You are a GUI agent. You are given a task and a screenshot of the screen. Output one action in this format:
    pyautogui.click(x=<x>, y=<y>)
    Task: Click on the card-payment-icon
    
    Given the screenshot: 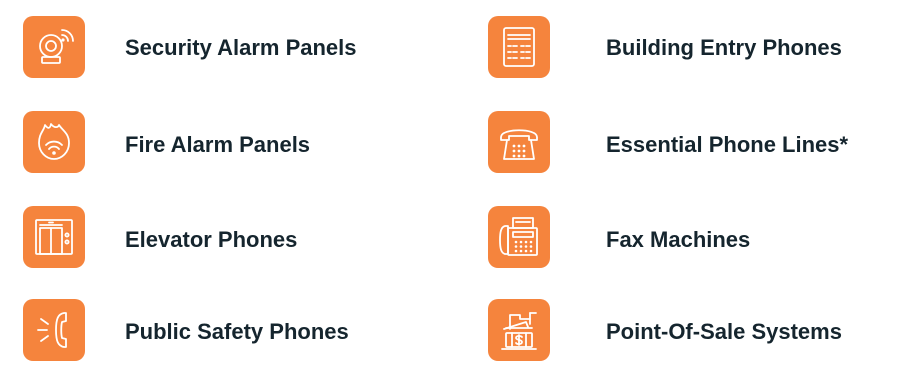 What is the action you would take?
    pyautogui.click(x=519, y=330)
    